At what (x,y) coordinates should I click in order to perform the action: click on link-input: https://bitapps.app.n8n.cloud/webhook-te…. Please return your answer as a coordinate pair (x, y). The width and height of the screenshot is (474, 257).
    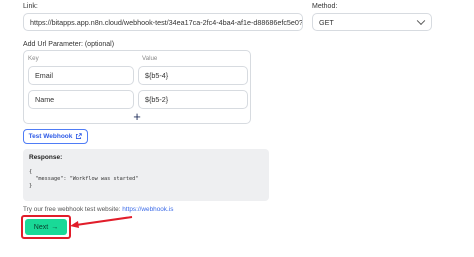
    Looking at the image, I should click on (163, 22).